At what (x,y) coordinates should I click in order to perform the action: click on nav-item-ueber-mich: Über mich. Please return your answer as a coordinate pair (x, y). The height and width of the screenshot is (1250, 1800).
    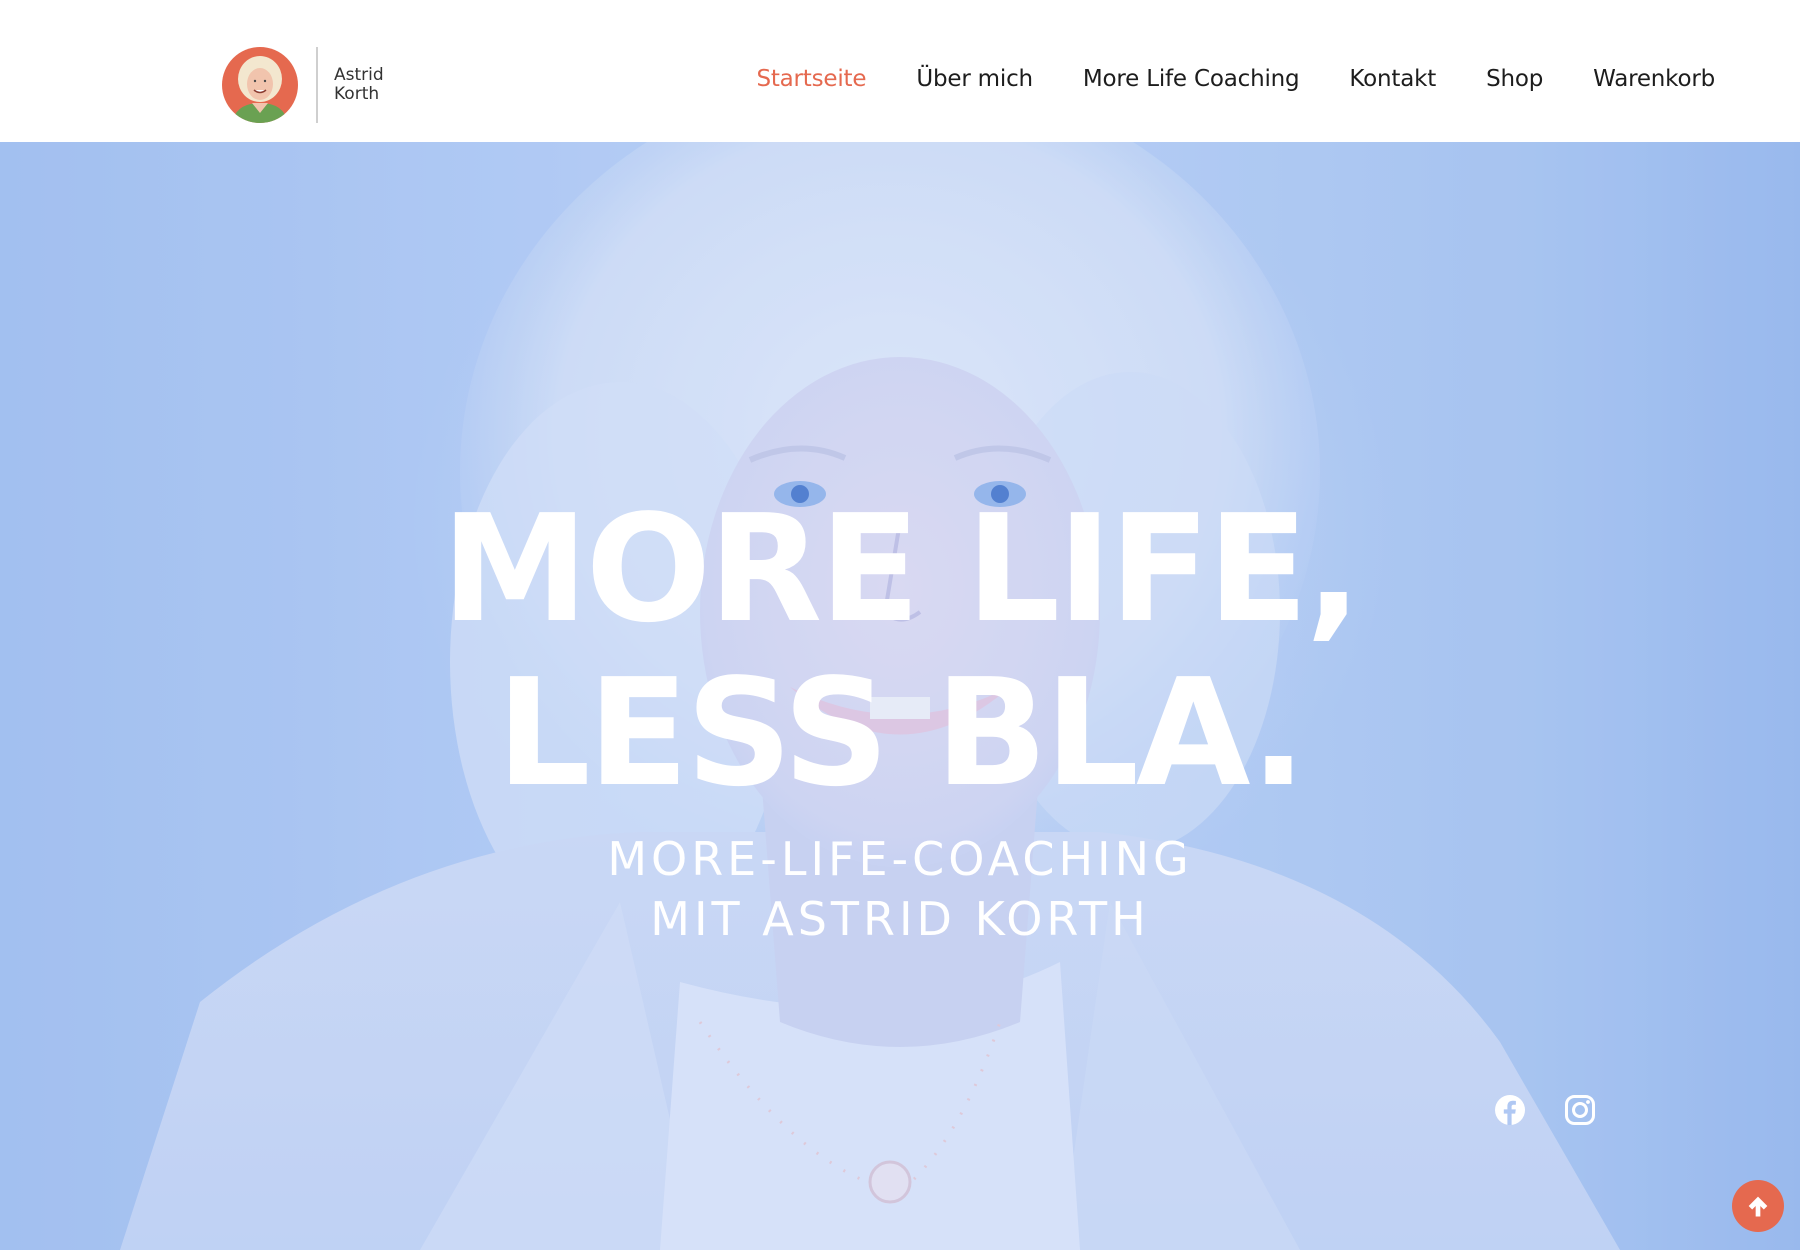
    Looking at the image, I should click on (974, 79).